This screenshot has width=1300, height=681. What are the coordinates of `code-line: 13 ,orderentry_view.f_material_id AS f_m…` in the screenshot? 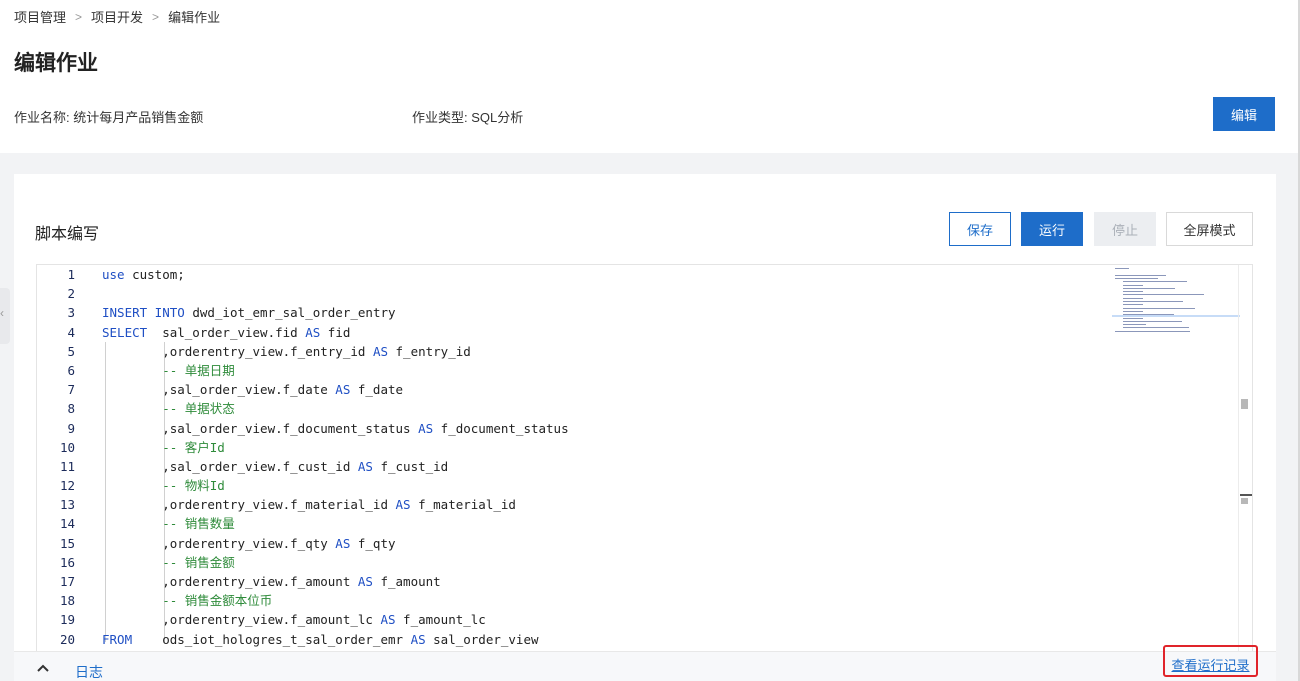 It's located at (577, 504).